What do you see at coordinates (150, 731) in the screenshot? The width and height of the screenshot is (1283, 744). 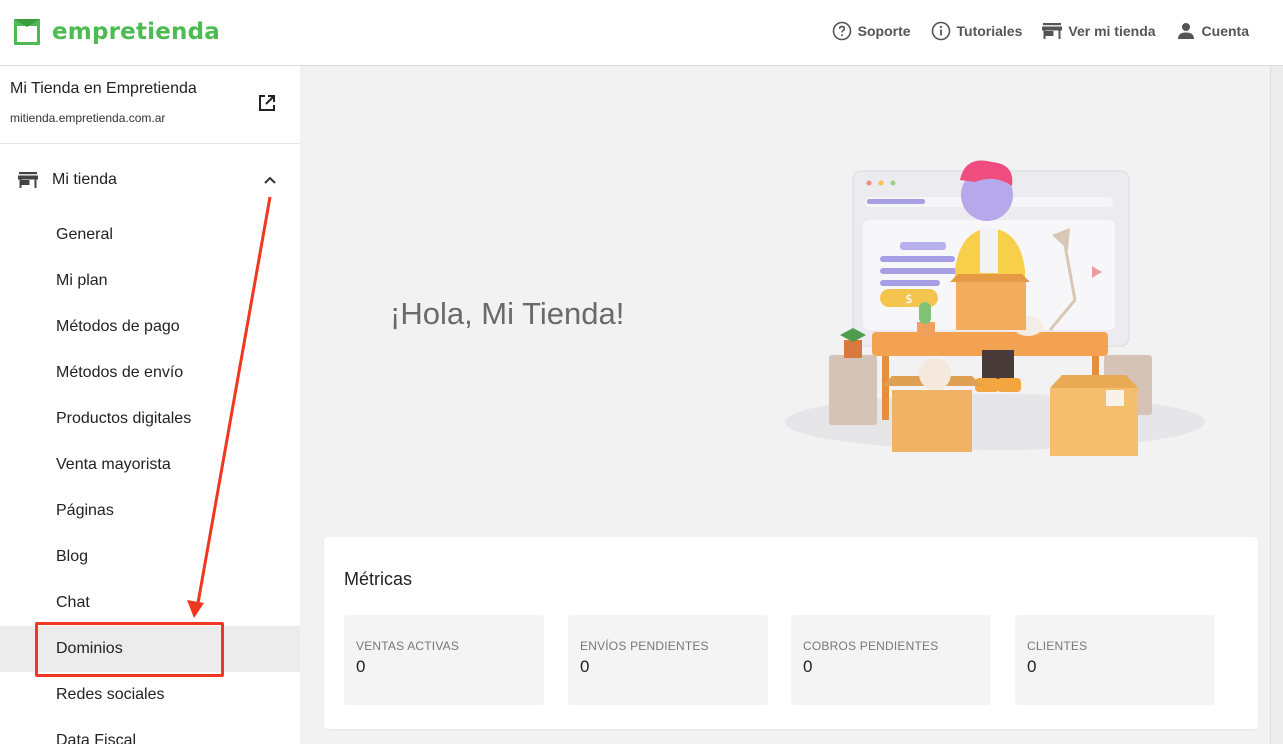 I see `sidebar-item-data-fiscal: Data Fiscal` at bounding box center [150, 731].